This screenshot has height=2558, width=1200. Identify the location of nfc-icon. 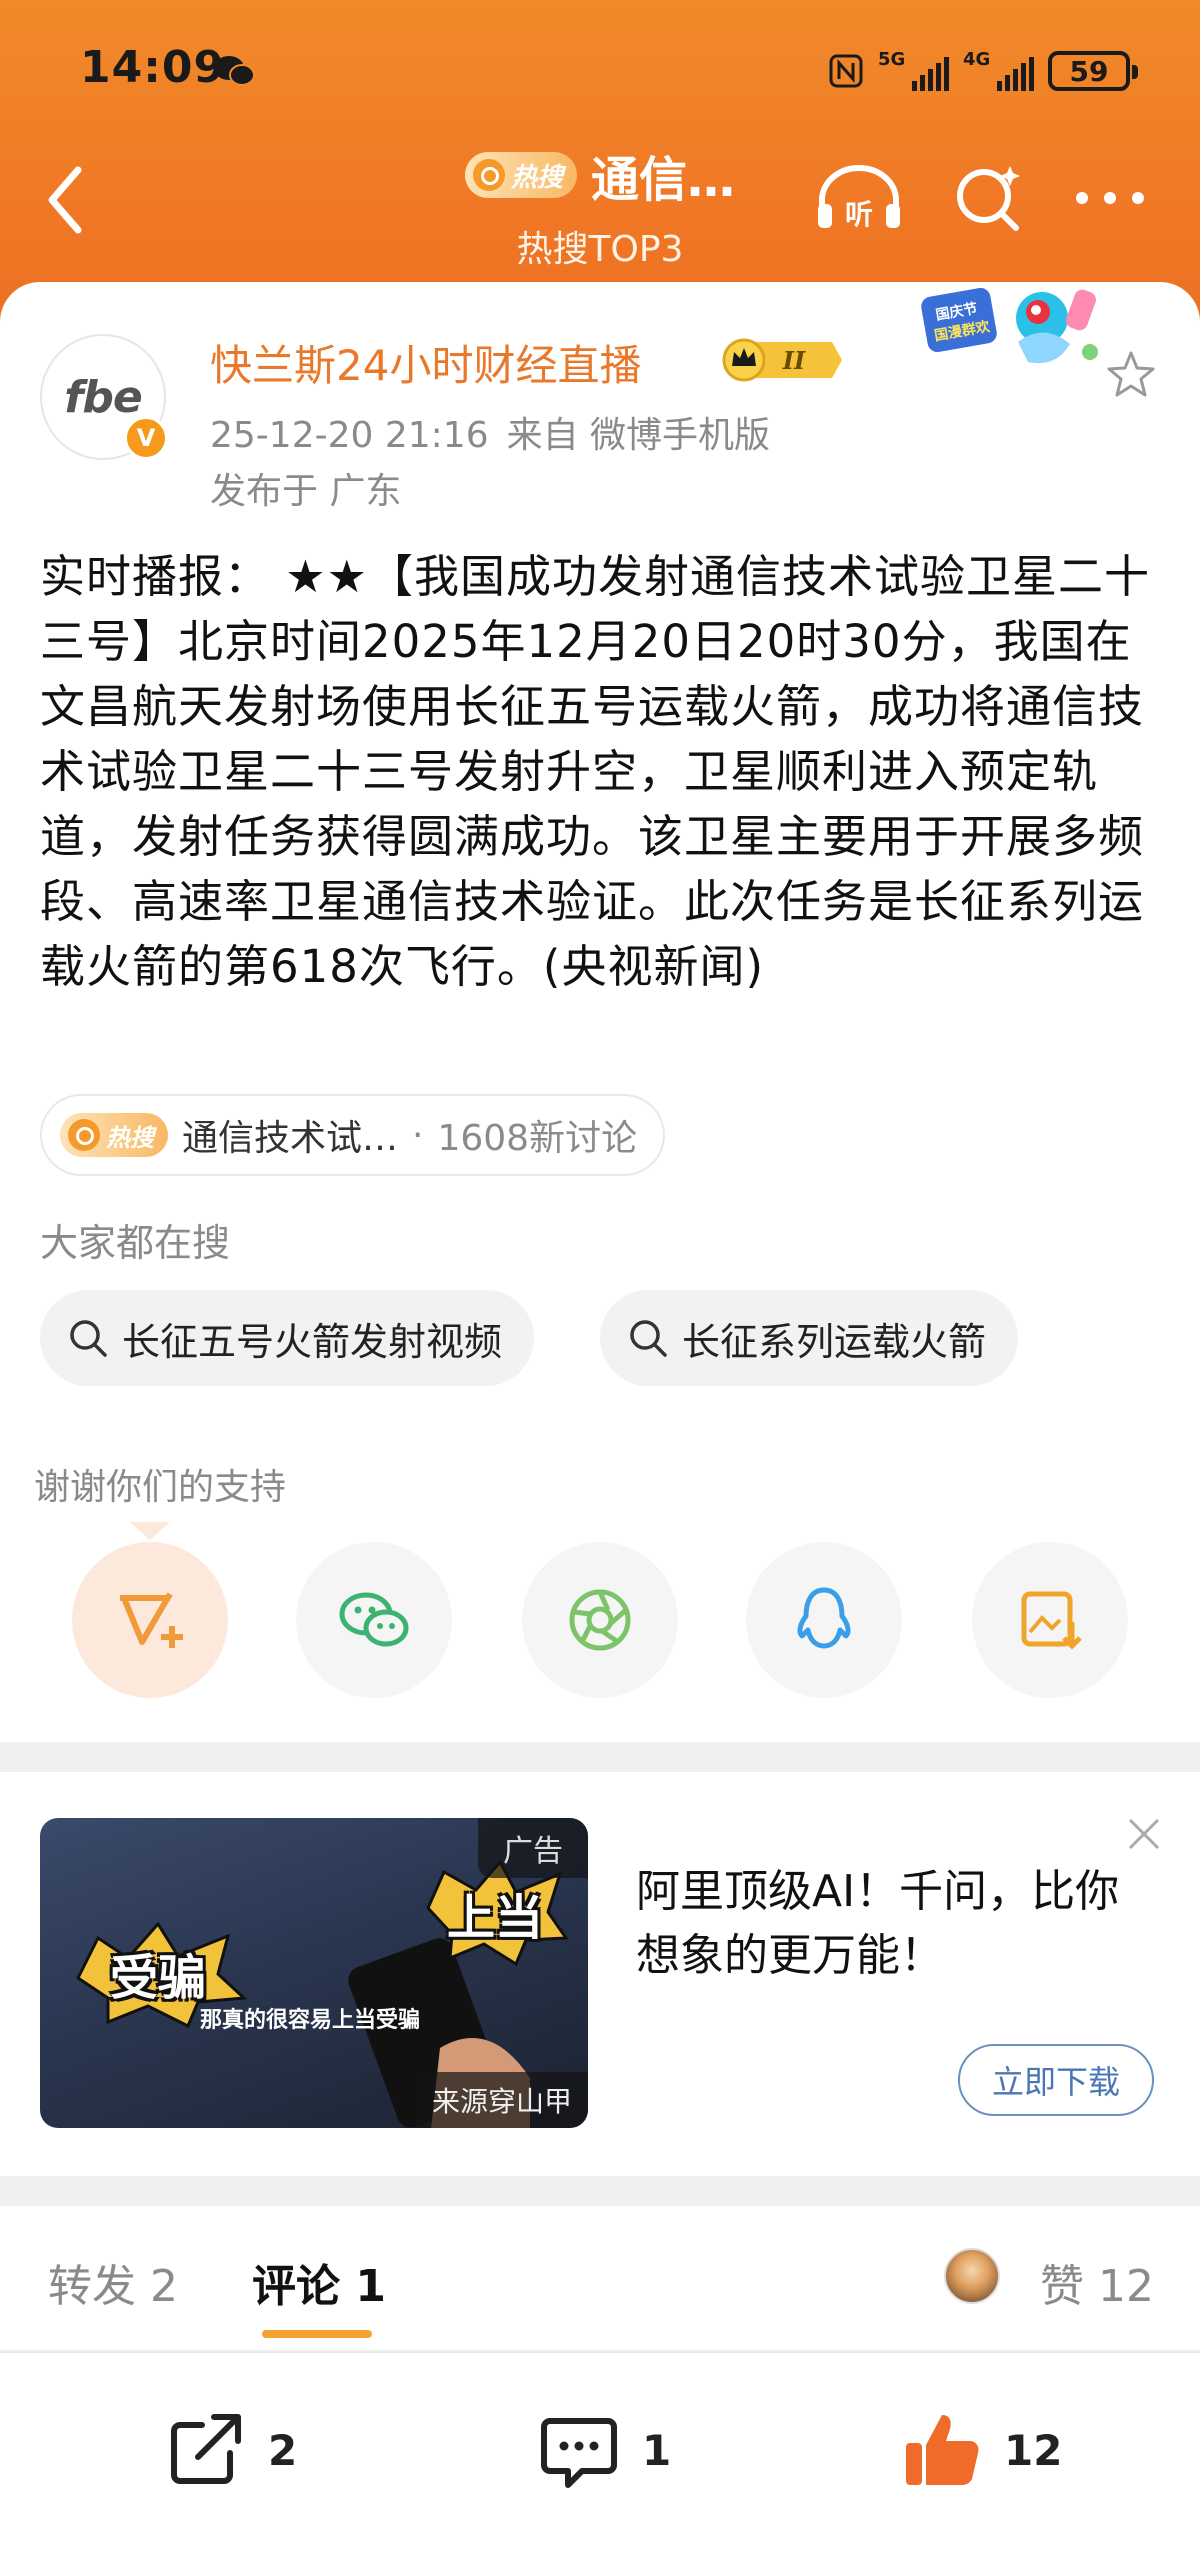
(846, 71).